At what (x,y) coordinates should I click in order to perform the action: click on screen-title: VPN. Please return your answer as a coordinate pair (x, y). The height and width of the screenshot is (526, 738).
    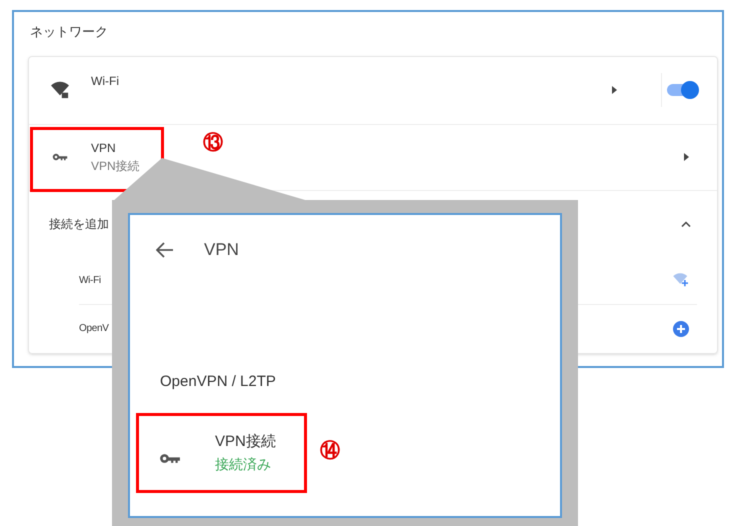
    Looking at the image, I should click on (221, 250).